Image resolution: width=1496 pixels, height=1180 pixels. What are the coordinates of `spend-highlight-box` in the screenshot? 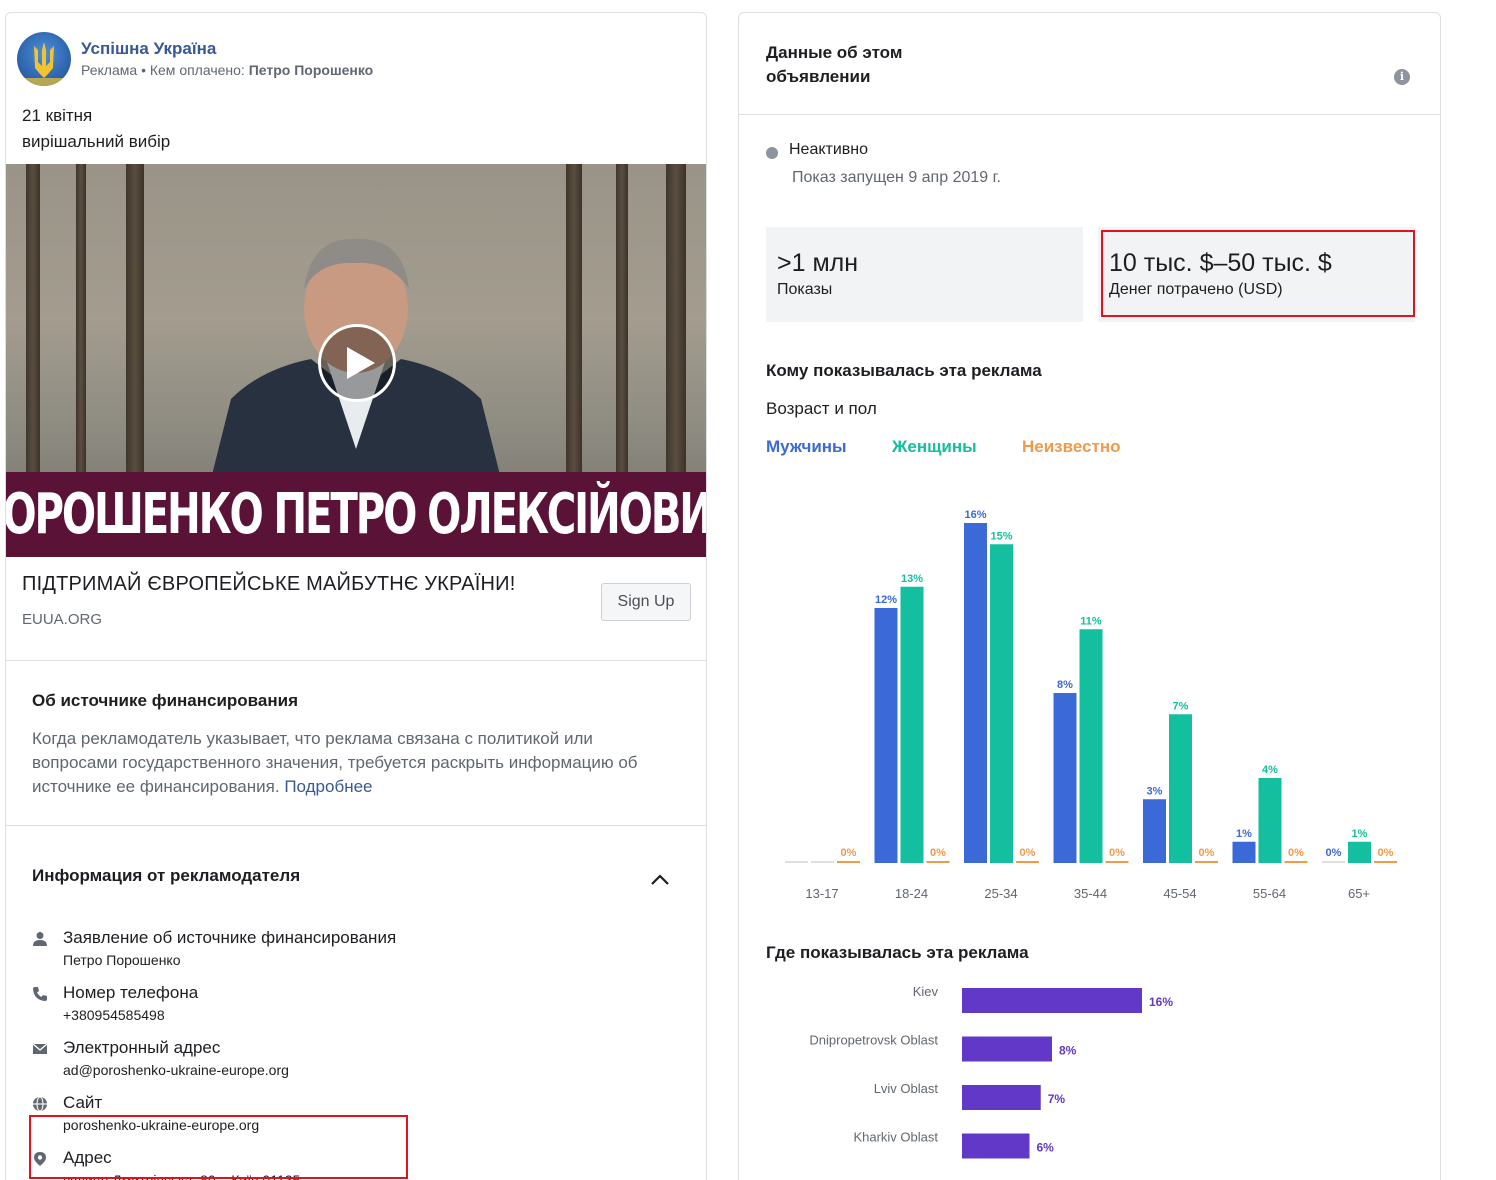 It's located at (1258, 273).